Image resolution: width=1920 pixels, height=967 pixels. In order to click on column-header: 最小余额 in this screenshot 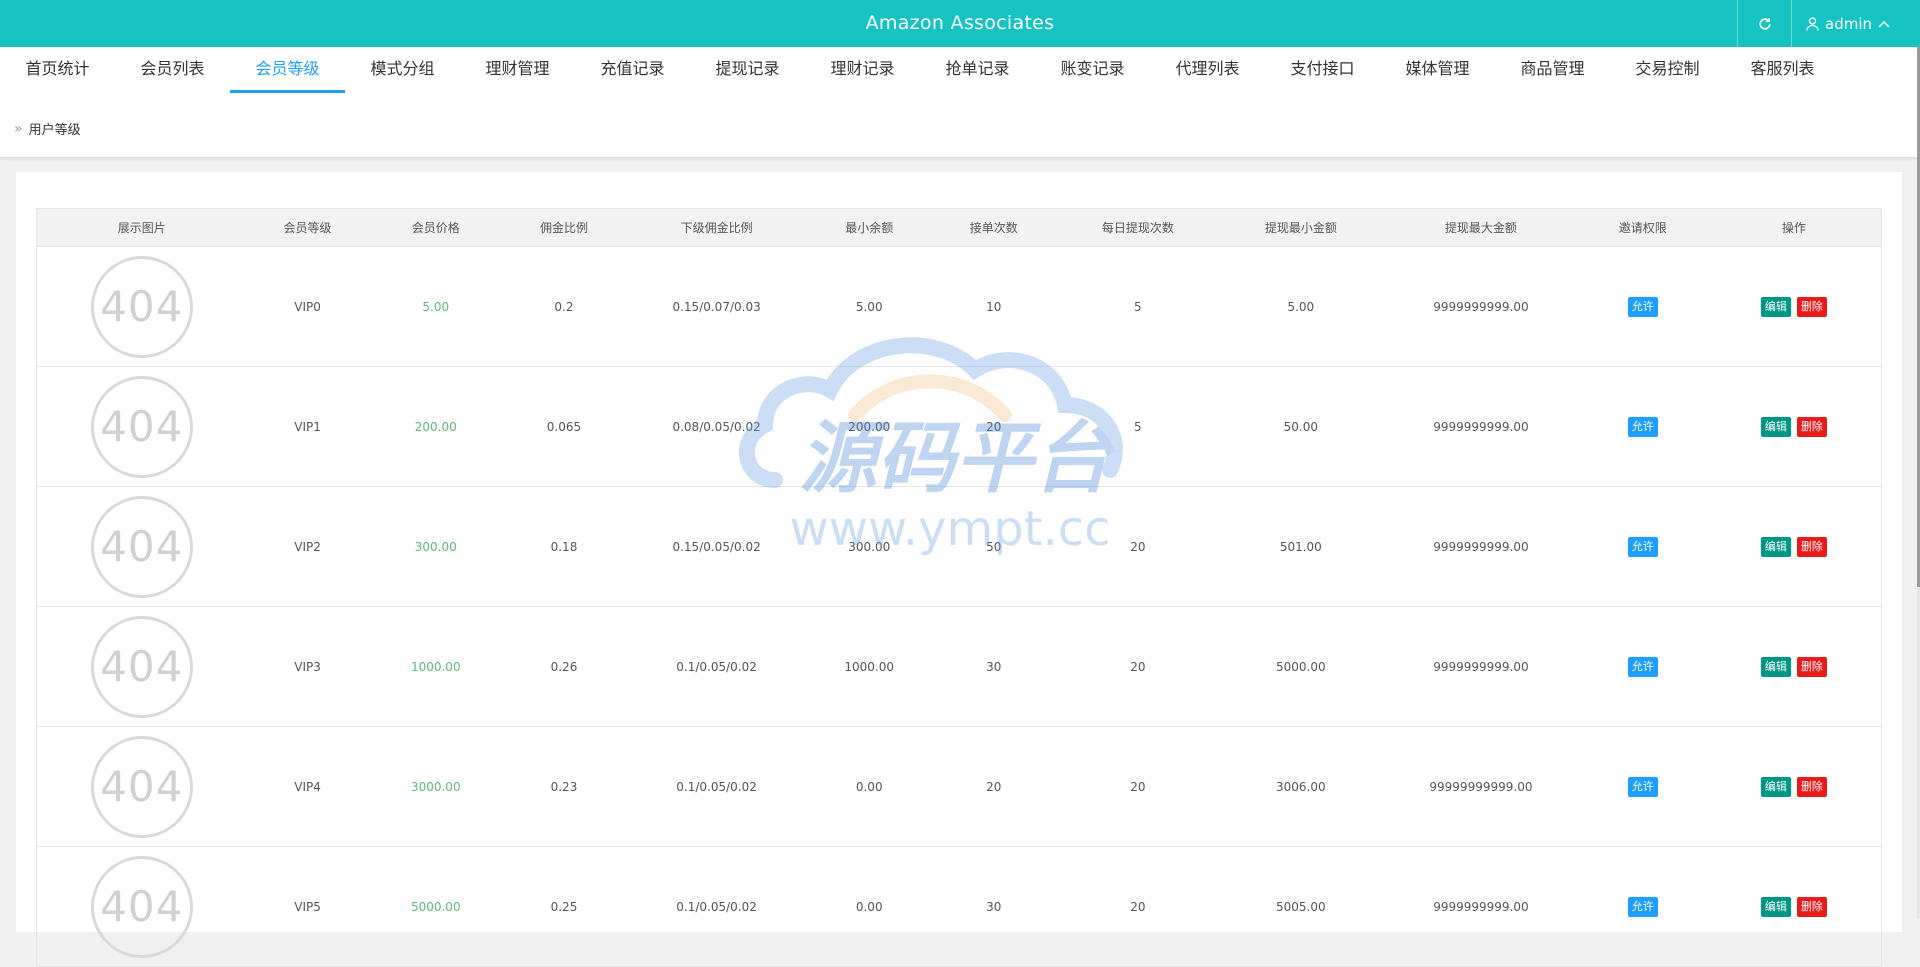, I will do `click(869, 227)`.